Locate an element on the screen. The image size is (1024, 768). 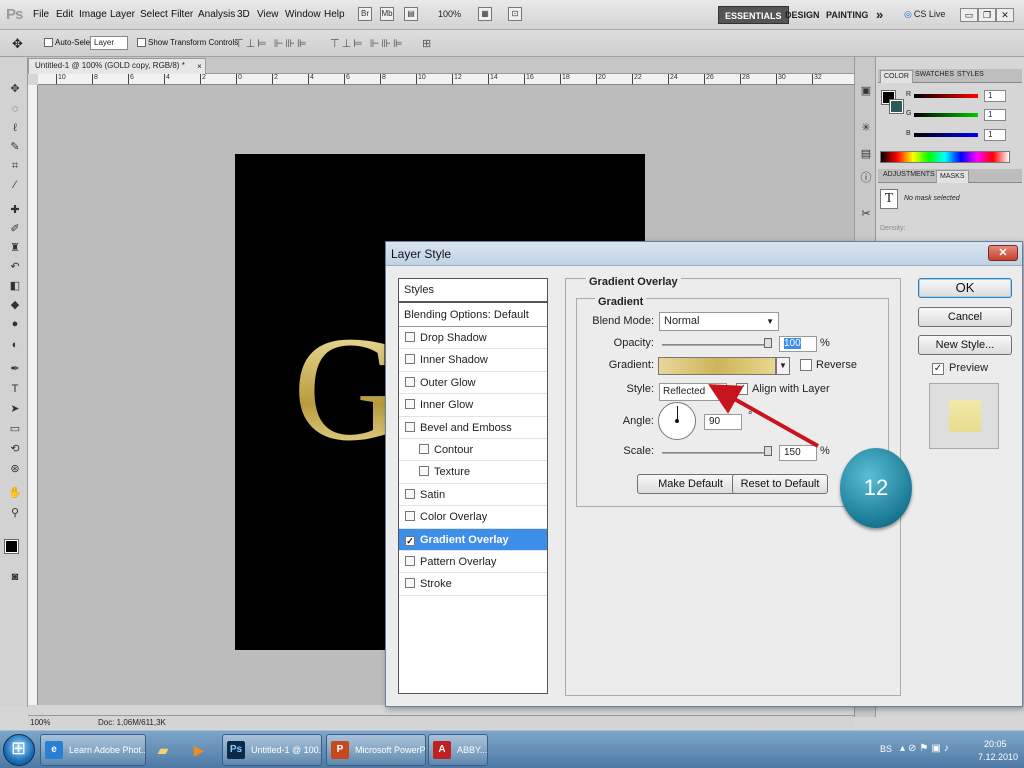
dodge-tool-icon: ◐ is located at coordinates (15, 345).